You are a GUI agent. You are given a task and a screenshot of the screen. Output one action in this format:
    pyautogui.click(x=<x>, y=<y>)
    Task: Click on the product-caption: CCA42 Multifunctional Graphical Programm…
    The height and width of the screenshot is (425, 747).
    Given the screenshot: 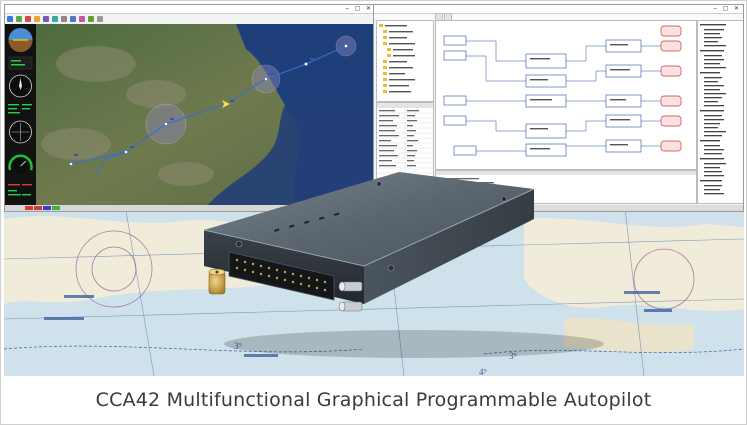 What is the action you would take?
    pyautogui.click(x=373, y=400)
    